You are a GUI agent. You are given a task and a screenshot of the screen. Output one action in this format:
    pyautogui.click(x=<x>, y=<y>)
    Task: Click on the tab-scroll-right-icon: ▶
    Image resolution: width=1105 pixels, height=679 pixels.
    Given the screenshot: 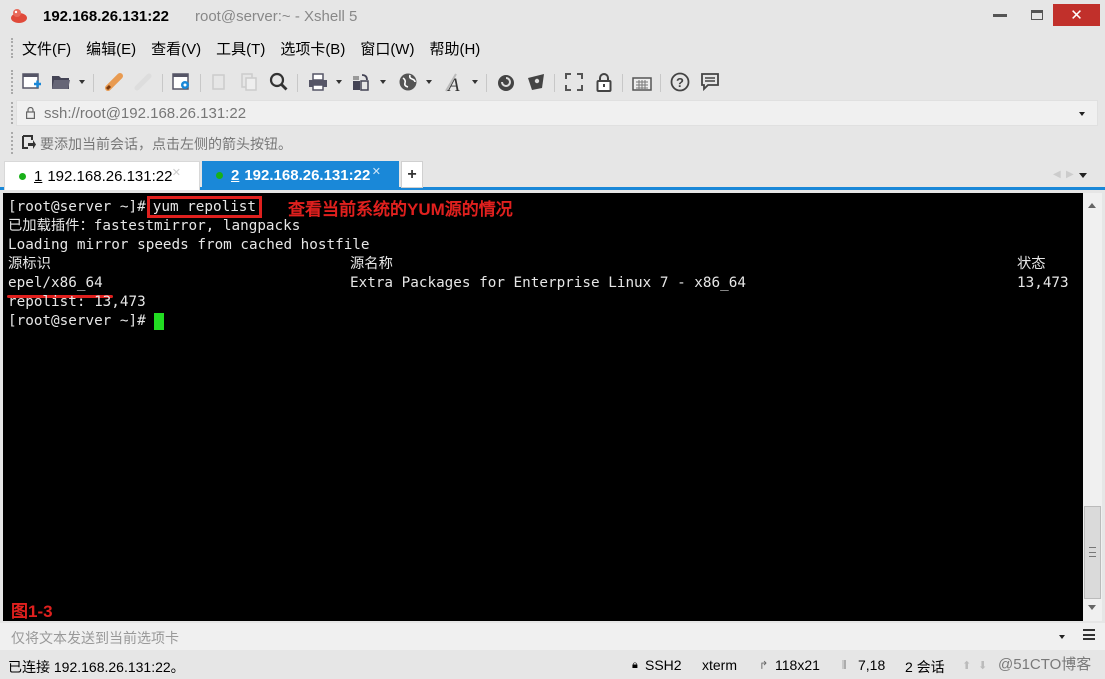 What is the action you would take?
    pyautogui.click(x=1070, y=174)
    